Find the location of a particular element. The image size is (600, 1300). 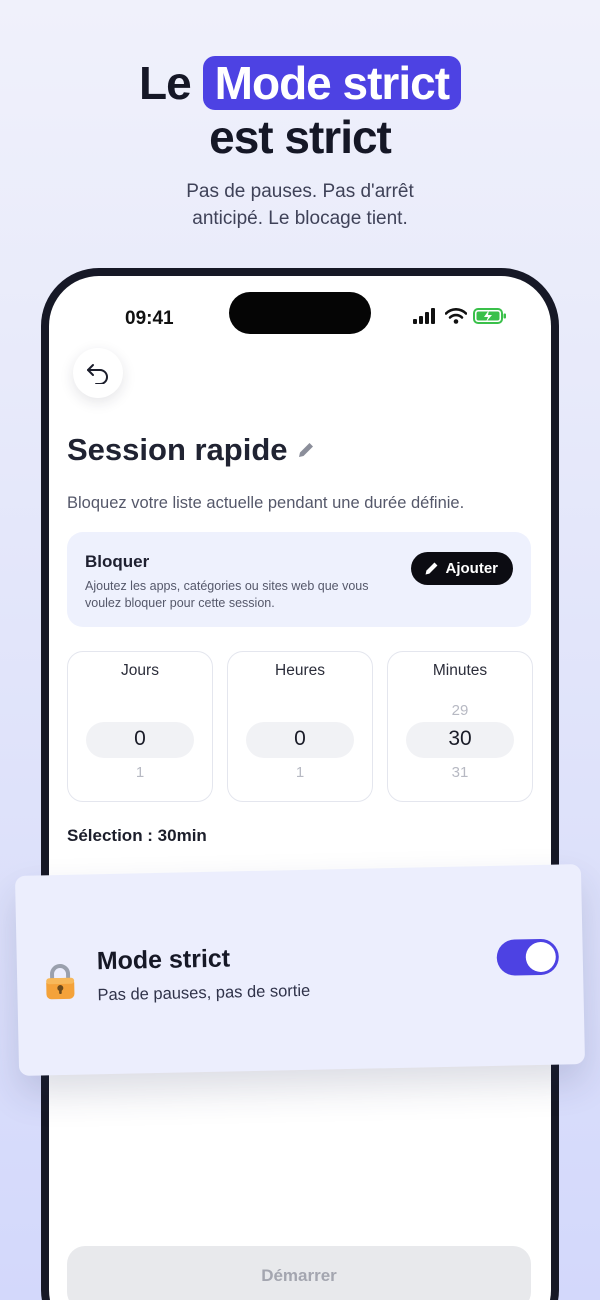

wifi-icon is located at coordinates (456, 316).